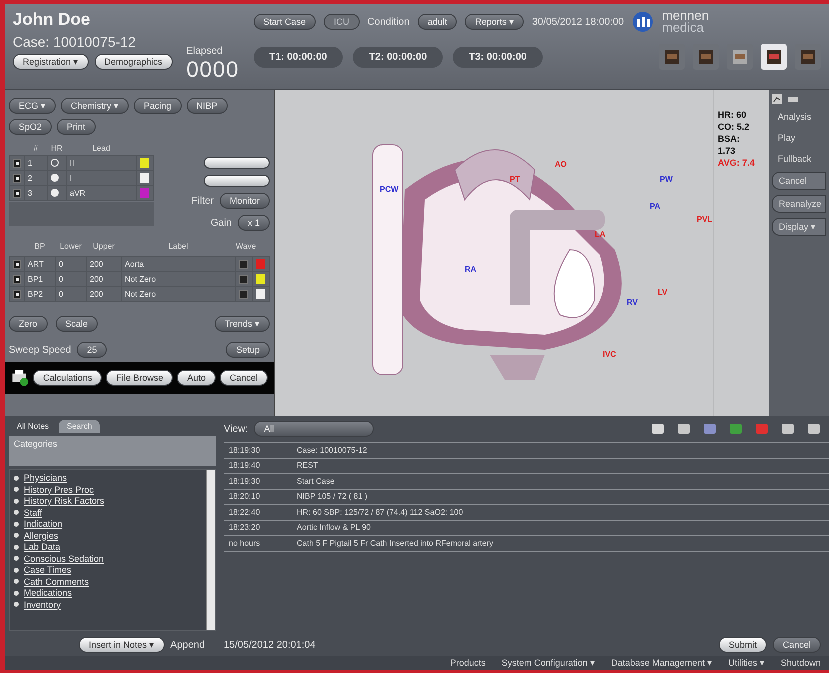 Image resolution: width=829 pixels, height=673 pixels. I want to click on header-button: Demographics, so click(133, 62).